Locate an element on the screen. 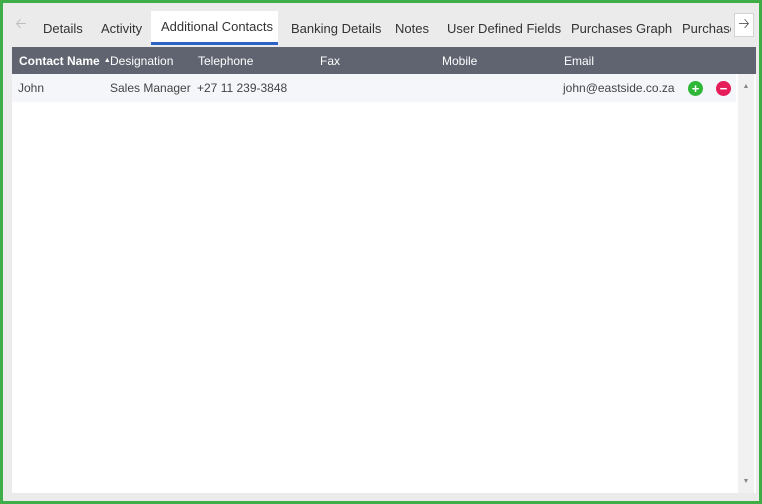 This screenshot has height=504, width=762. tab-user-defined-fields: User Defined Fields is located at coordinates (504, 28).